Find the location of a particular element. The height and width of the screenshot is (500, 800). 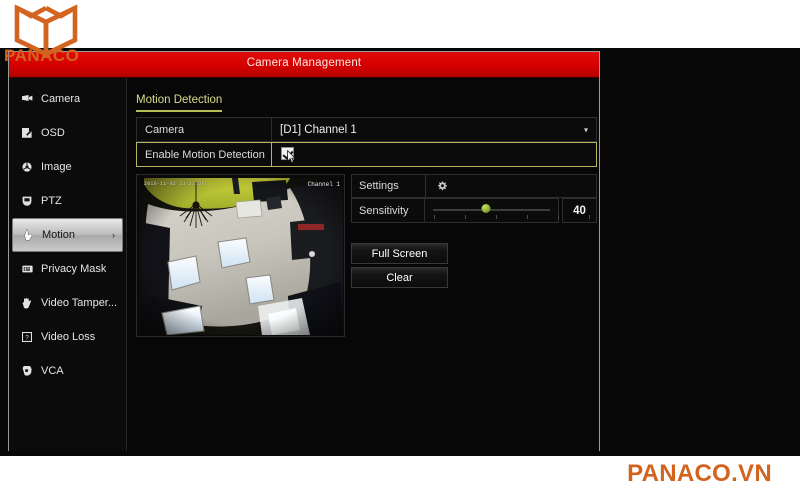

preview-video-frame: 2016-11-02 23:22:36 Channel 1 is located at coordinates (241, 256).